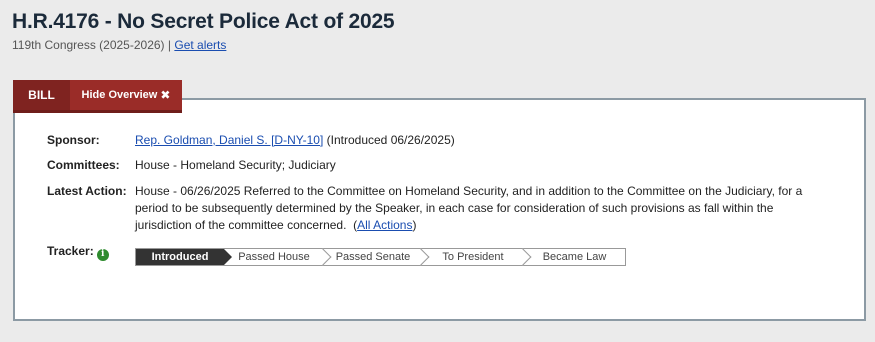 This screenshot has width=875, height=342. What do you see at coordinates (73, 140) in the screenshot?
I see `sponsor-label: Sponsor:` at bounding box center [73, 140].